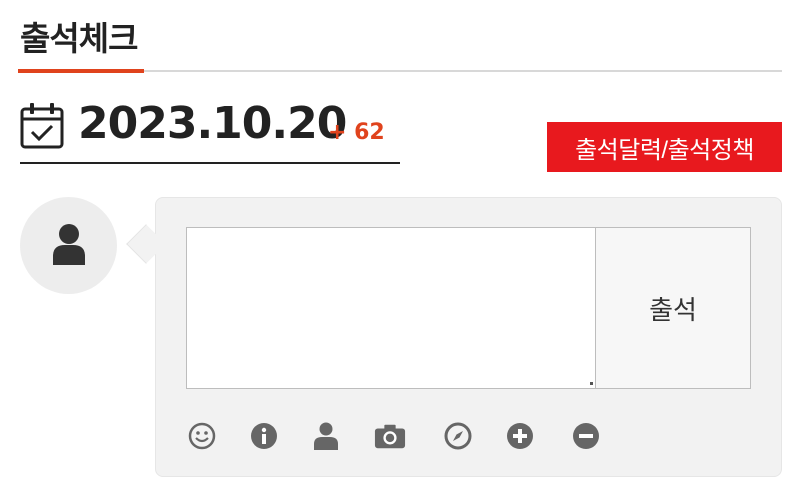 The width and height of the screenshot is (800, 504). What do you see at coordinates (212, 123) in the screenshot?
I see `attendance-date: 2023.10.20` at bounding box center [212, 123].